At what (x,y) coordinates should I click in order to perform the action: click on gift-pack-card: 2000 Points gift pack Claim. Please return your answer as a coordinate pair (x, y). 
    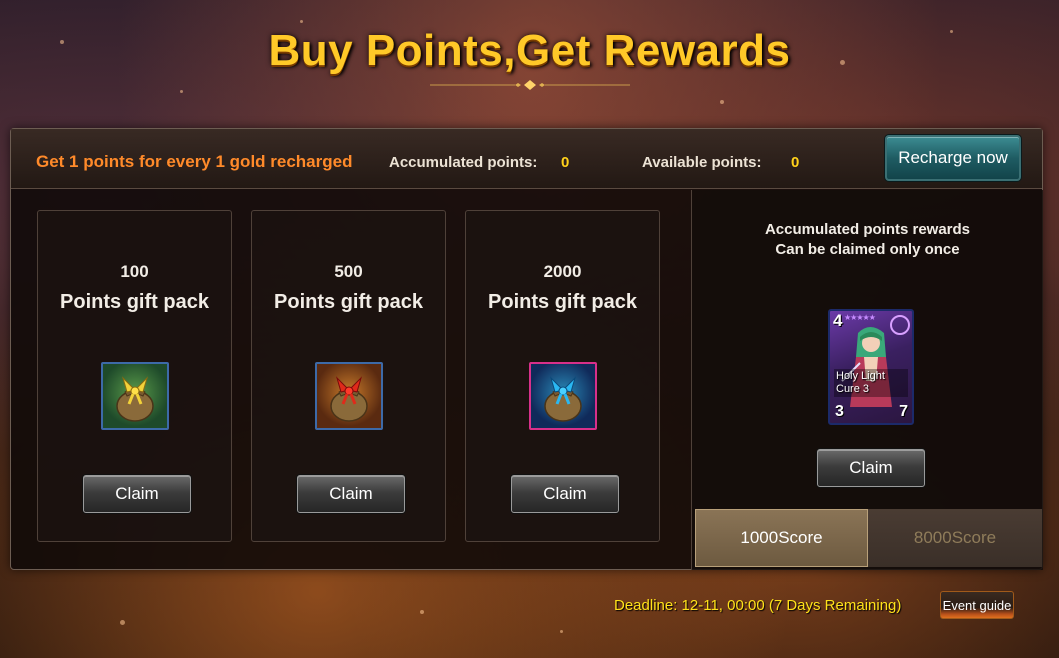
    Looking at the image, I should click on (562, 376).